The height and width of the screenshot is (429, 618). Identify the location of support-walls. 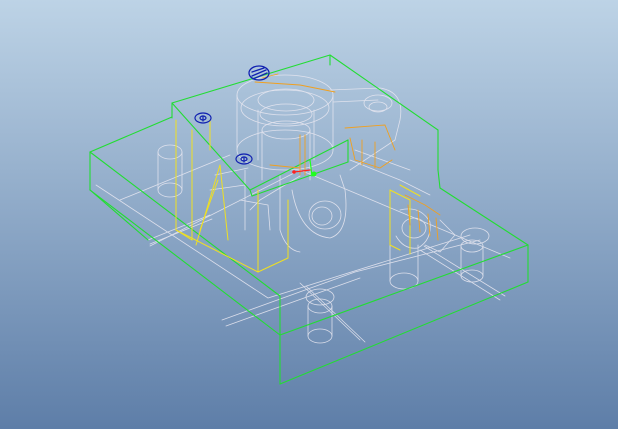
(298, 196).